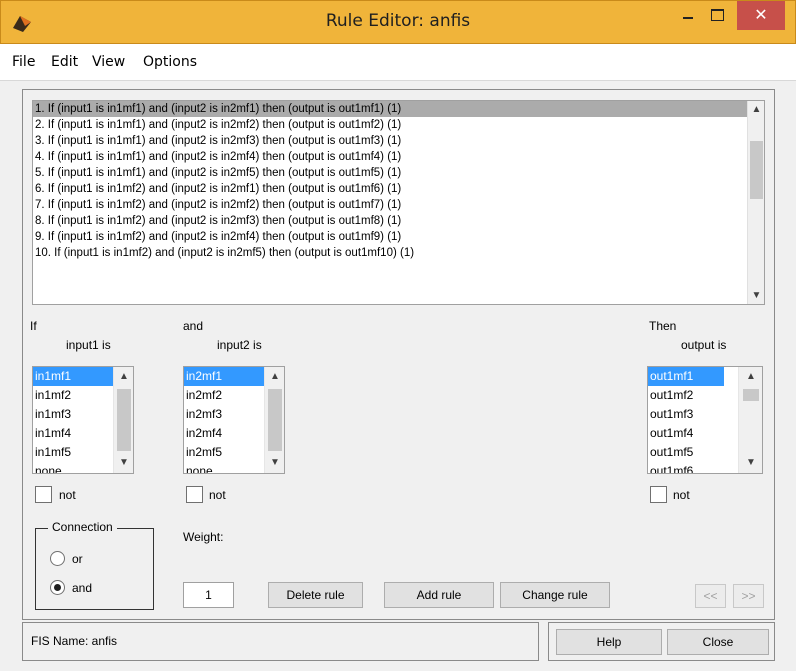 The height and width of the screenshot is (671, 796). Describe the element at coordinates (748, 596) in the screenshot. I see `next-rule-button: >>` at that location.